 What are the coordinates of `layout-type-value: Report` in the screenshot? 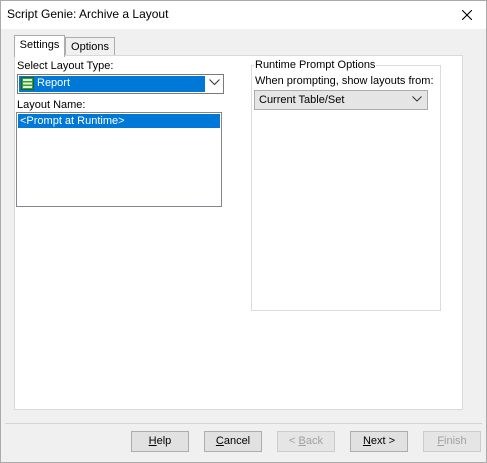 It's located at (54, 83).